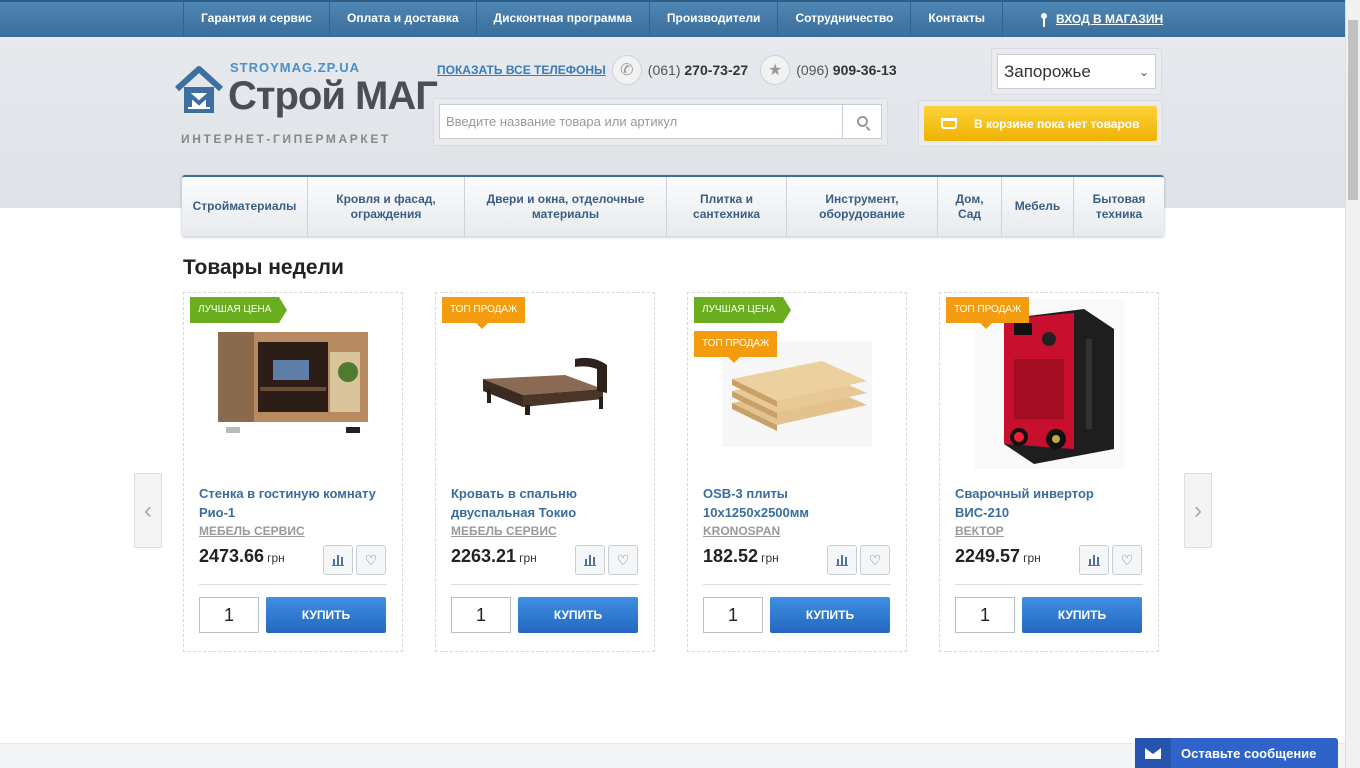  I want to click on product-brand: ВЕКТОР, so click(979, 531).